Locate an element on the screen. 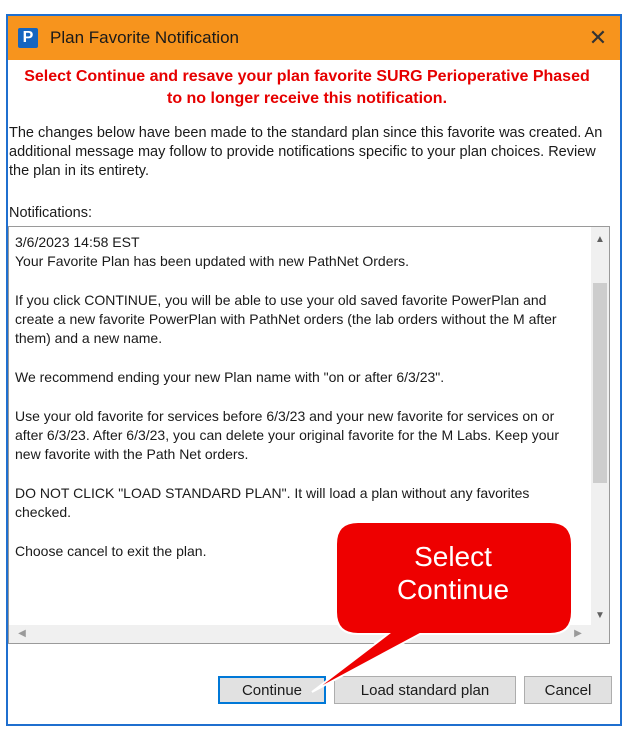  scroll-right-icon: ▶ is located at coordinates (578, 634).